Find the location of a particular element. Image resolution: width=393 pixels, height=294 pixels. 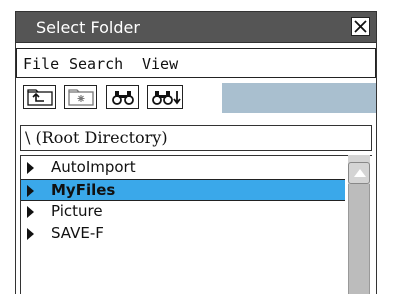

menu-view: View is located at coordinates (160, 64).